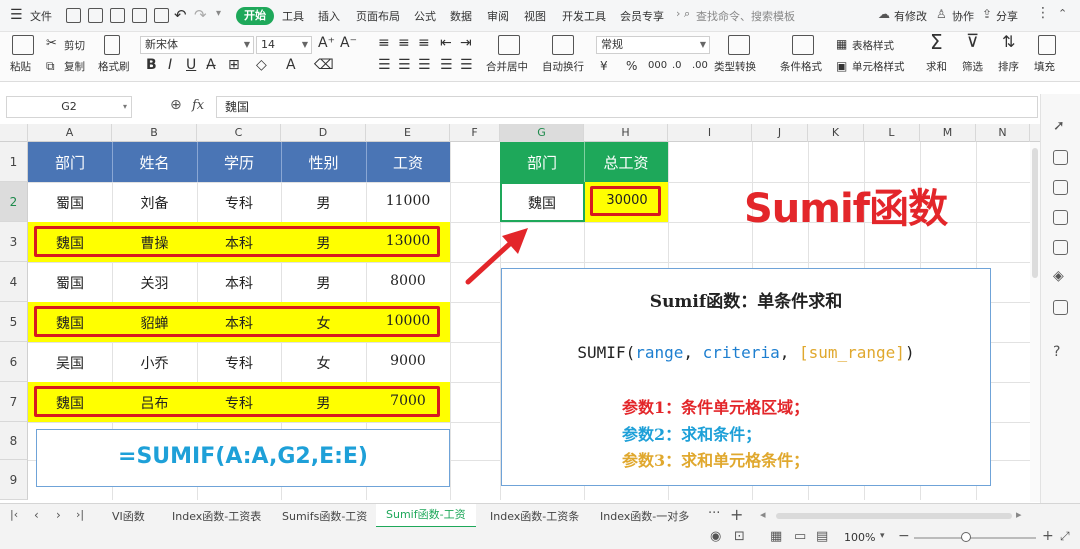 Image resolution: width=1080 pixels, height=549 pixels. I want to click on fullscreen-icon: ⤢, so click(1065, 536).